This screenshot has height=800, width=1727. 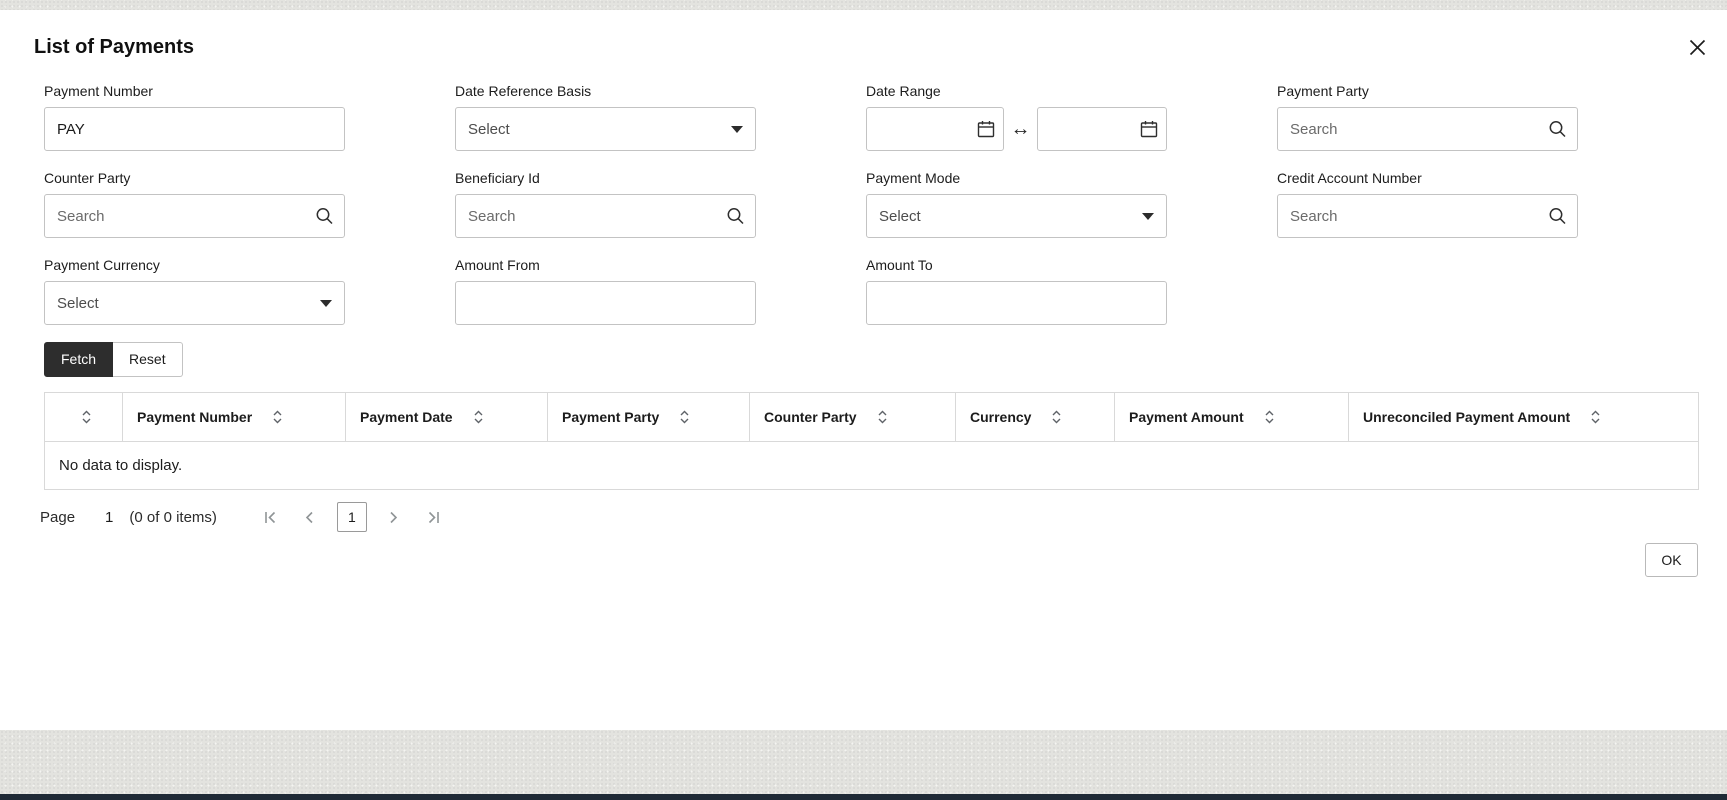 What do you see at coordinates (87, 178) in the screenshot?
I see `counter-party-label: Counter Party` at bounding box center [87, 178].